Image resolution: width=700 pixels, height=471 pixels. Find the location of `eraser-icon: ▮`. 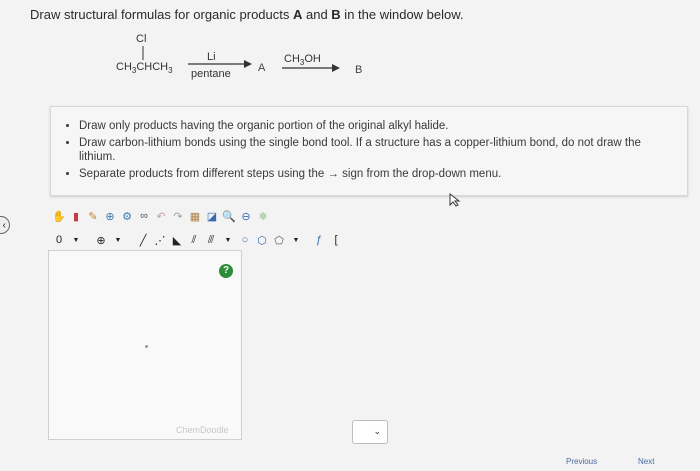

eraser-icon: ▮ is located at coordinates (76, 216).